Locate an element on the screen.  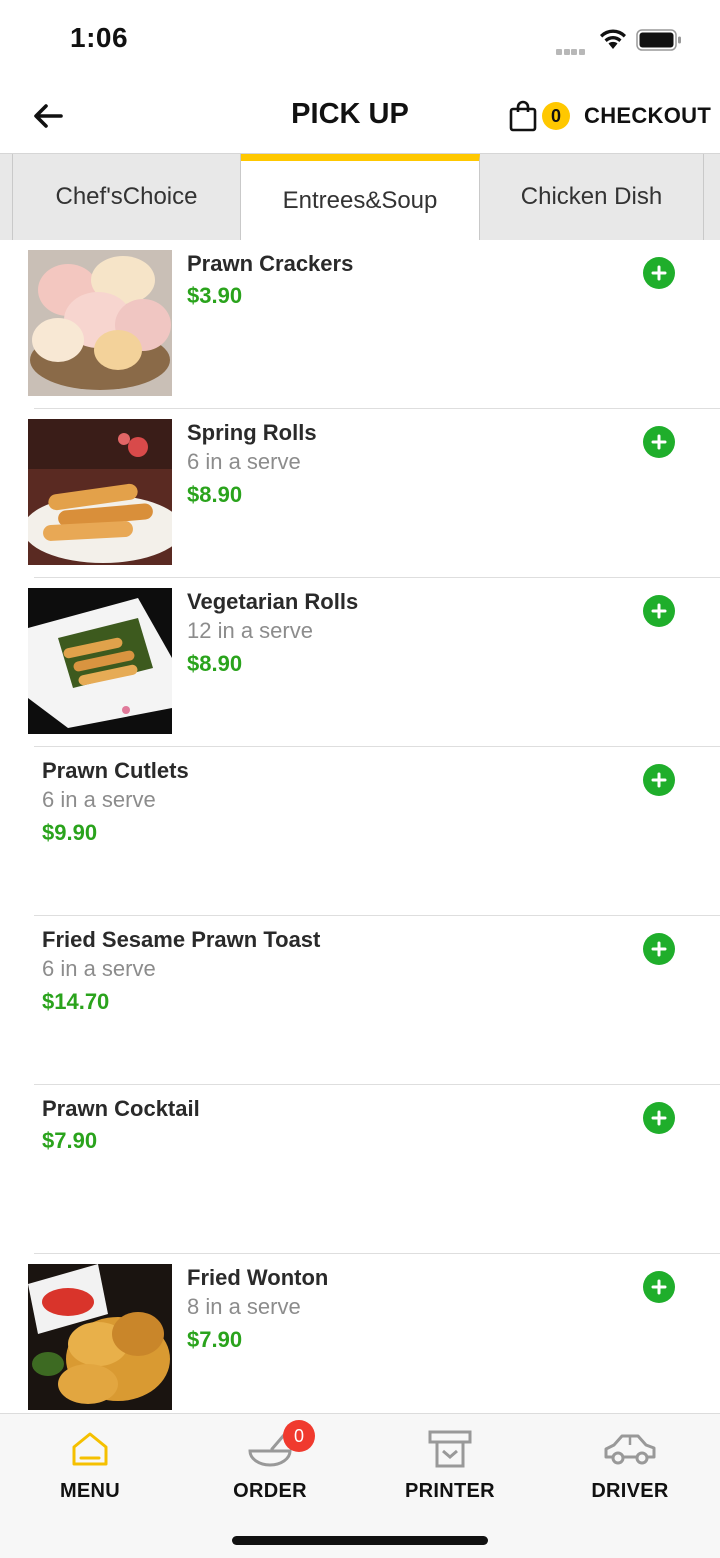
item-name: Prawn Crackers is located at coordinates (270, 263).